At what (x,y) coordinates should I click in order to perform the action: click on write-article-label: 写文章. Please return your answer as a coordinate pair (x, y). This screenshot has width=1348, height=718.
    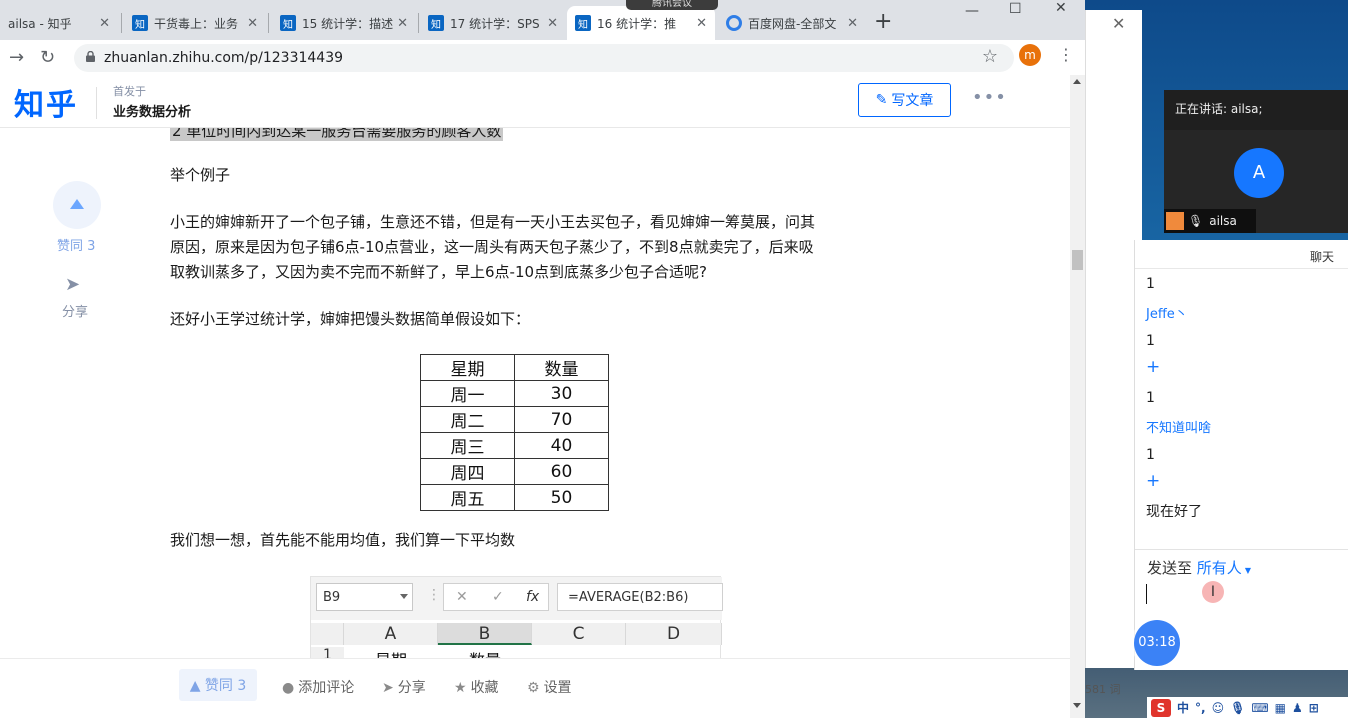
    Looking at the image, I should click on (912, 101).